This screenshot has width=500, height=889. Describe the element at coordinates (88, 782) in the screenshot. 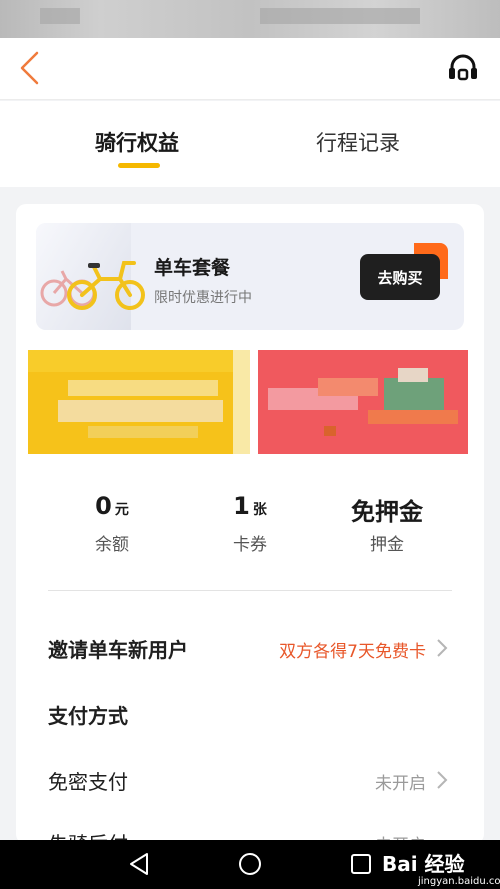

I see `password-free-label: 免密支付` at that location.